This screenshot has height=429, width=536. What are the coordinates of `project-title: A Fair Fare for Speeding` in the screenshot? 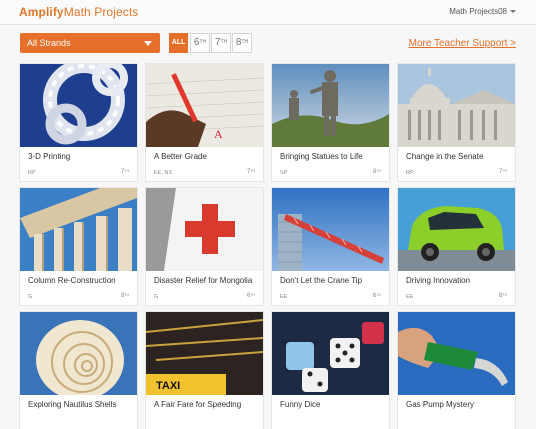 It's located at (198, 404).